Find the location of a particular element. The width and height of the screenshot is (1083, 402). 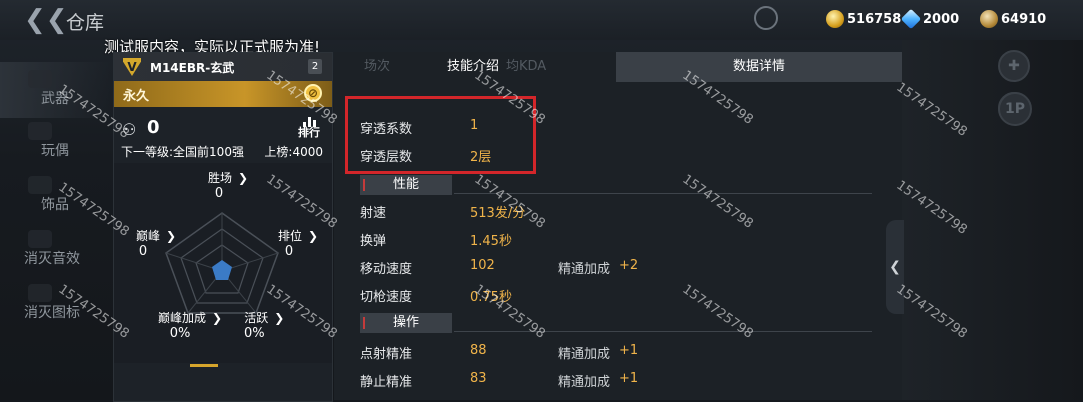

tab-bar: 场次 均KDA 技能介绍 数据详情 is located at coordinates (618, 67).